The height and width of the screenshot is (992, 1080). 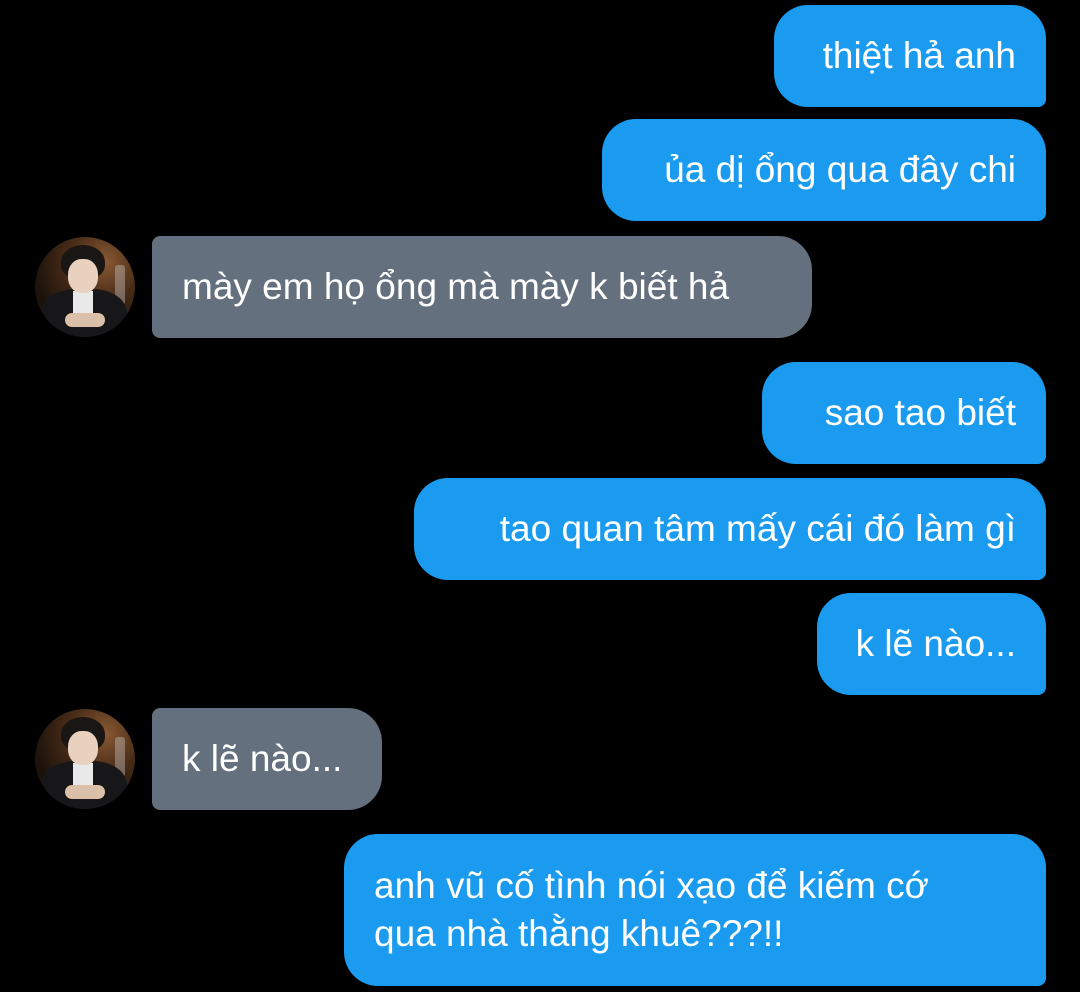 I want to click on message-bubble-outgoing: sao tao biết, so click(x=904, y=413).